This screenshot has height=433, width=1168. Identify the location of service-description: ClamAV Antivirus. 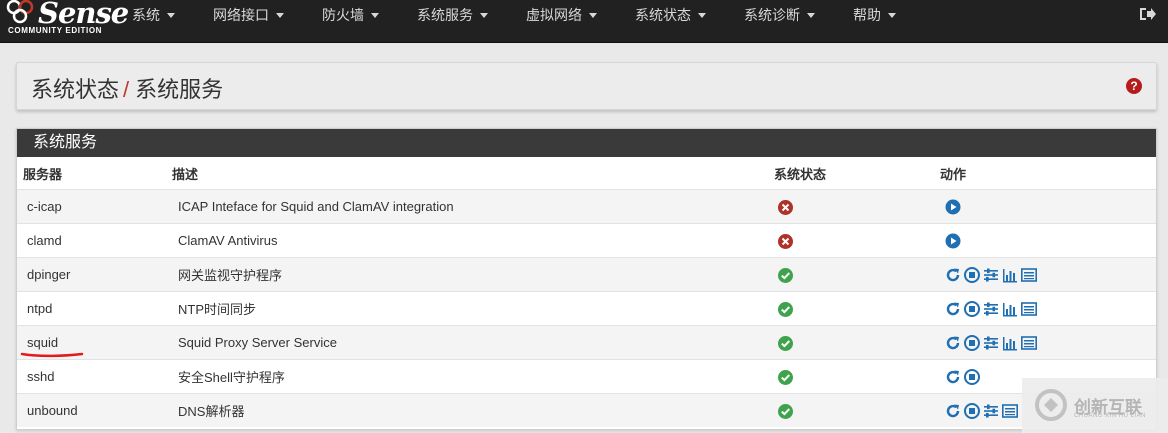
(470, 240).